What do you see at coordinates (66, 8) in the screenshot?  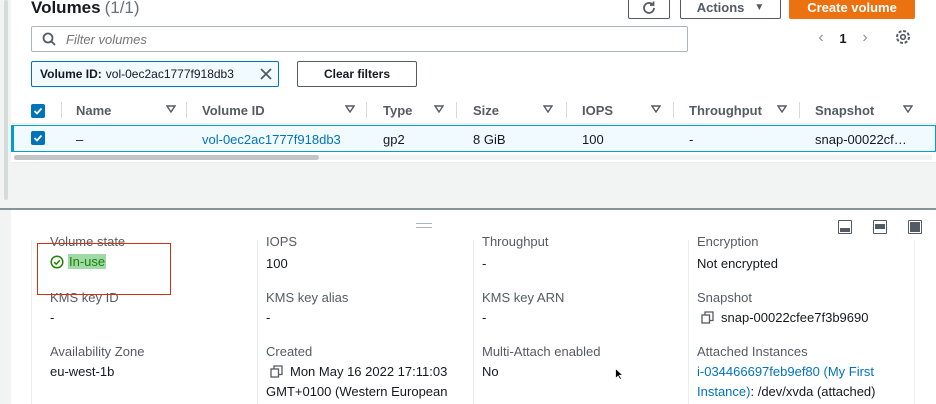 I see `page-title-text: Volumes` at bounding box center [66, 8].